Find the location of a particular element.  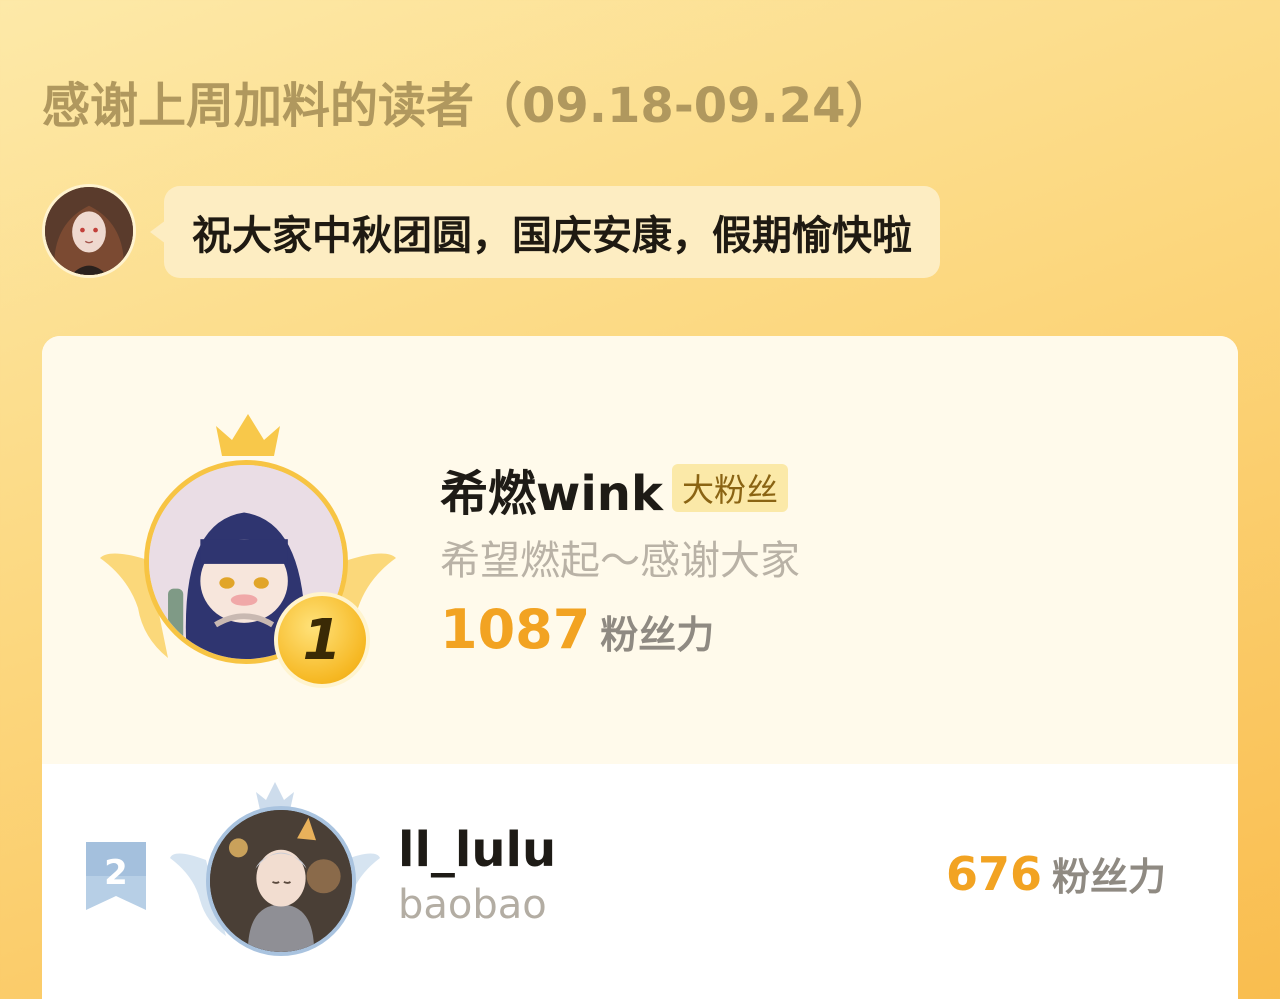

score-value: 676 is located at coordinates (994, 874).